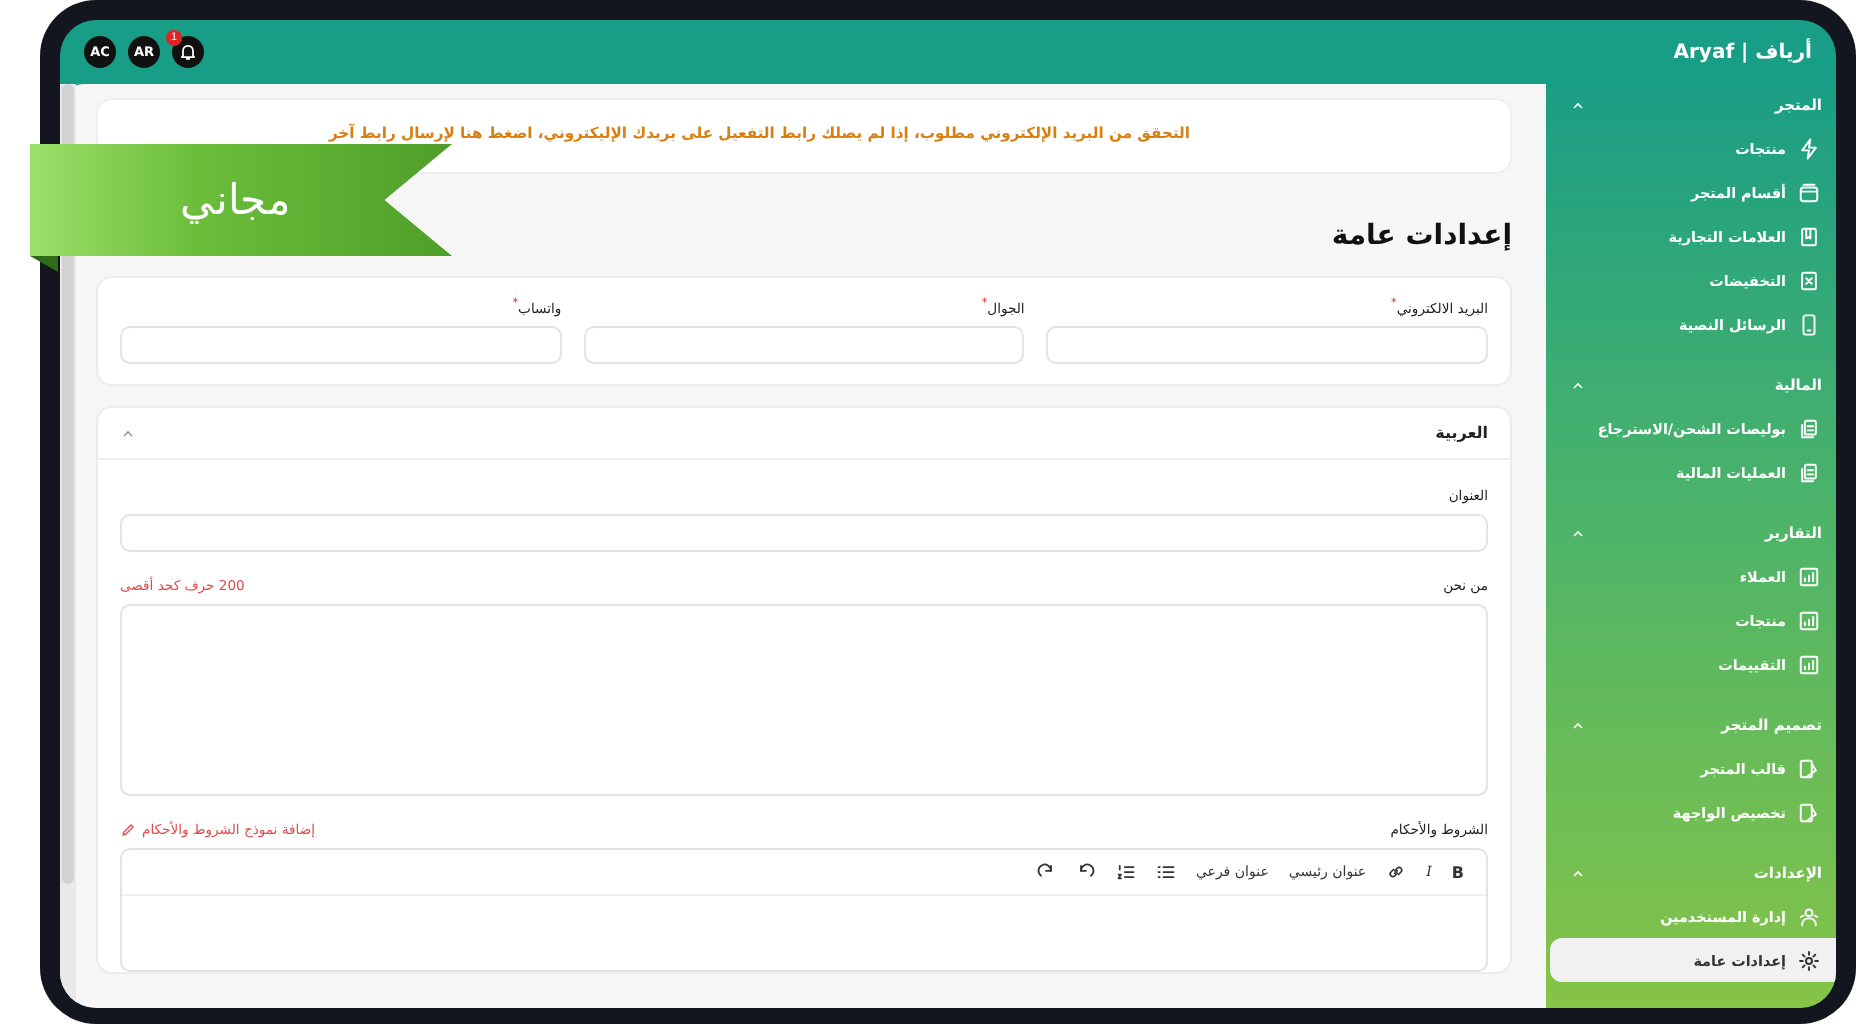 This screenshot has width=1858, height=1028. Describe the element at coordinates (1809, 324) in the screenshot. I see `phone-icon` at that location.